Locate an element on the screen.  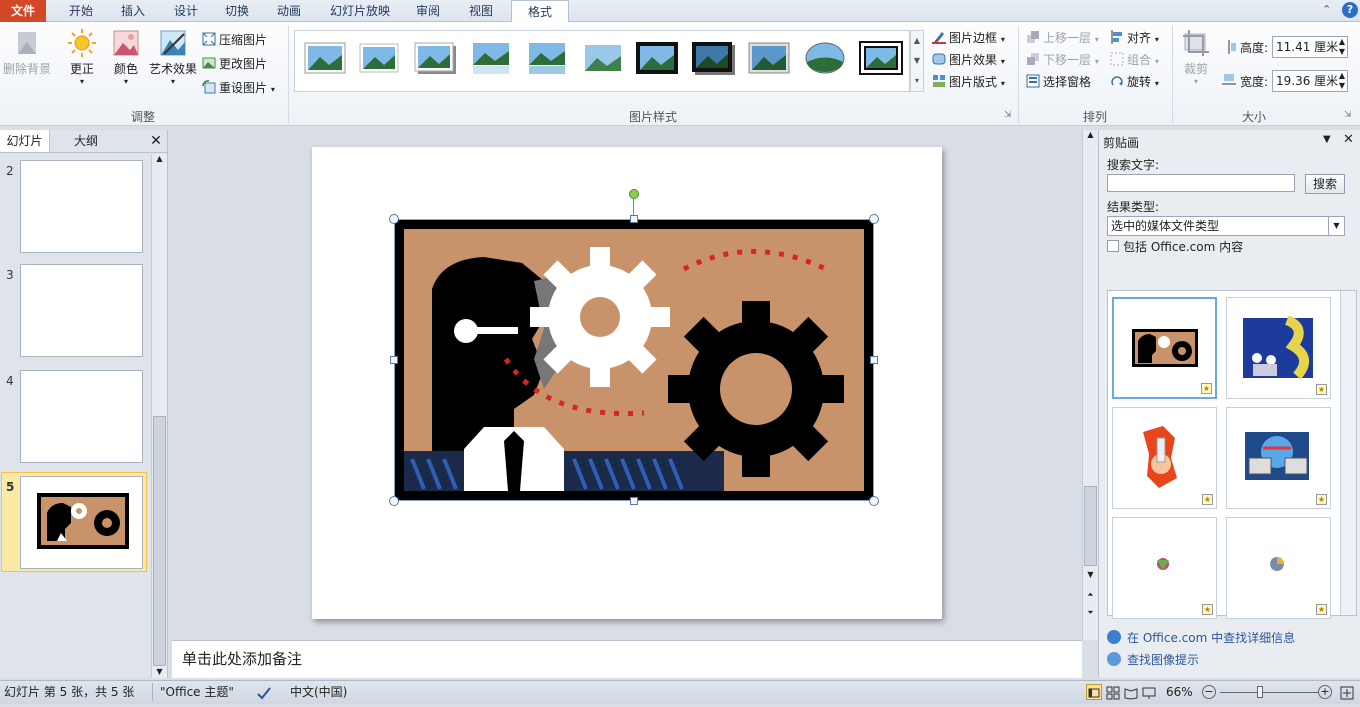
help-icon: ? is located at coordinates (1350, 10).